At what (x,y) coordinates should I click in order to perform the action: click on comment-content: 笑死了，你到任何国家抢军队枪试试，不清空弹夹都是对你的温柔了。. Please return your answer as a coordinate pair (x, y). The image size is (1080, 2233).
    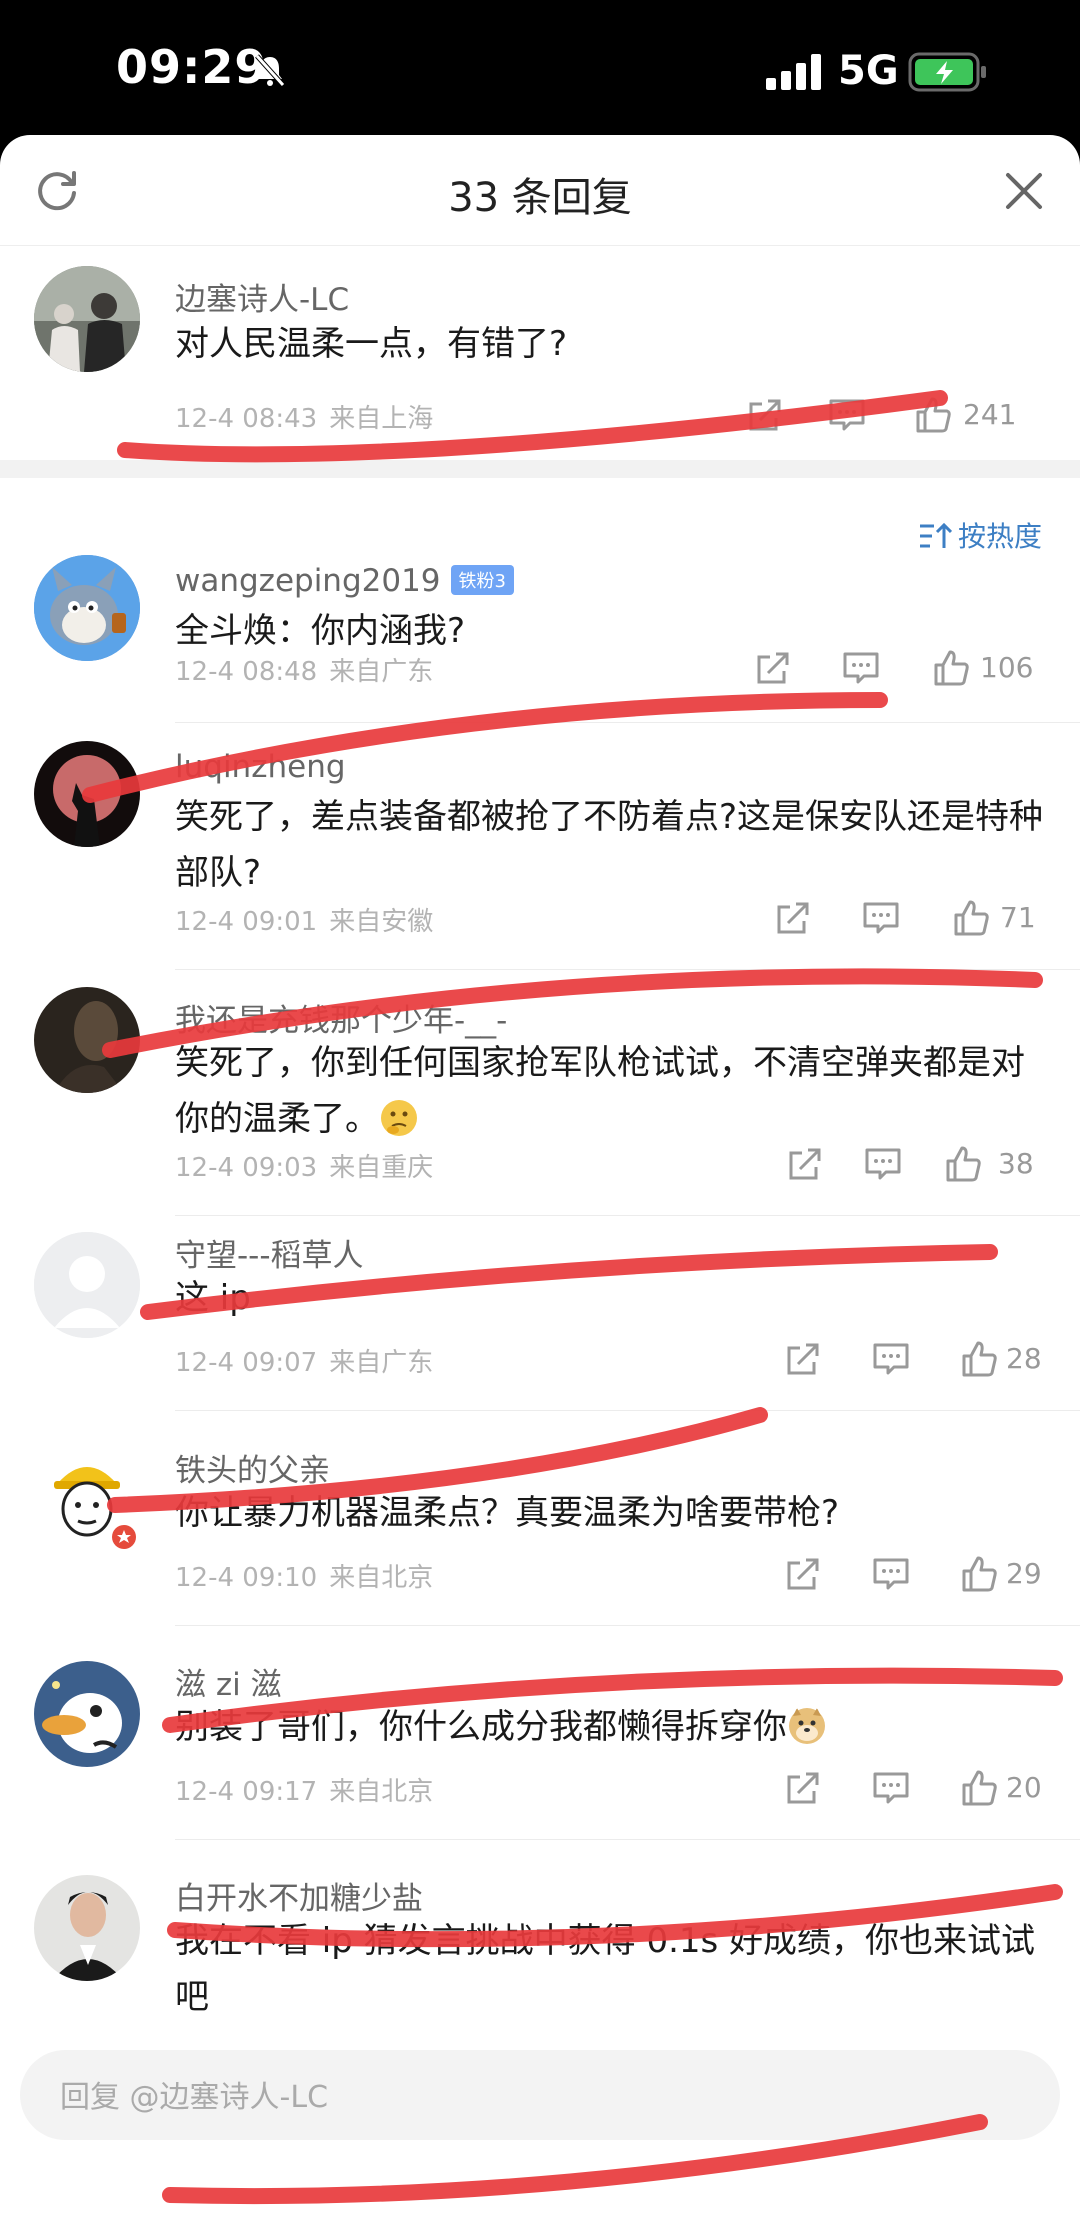
    Looking at the image, I should click on (610, 1091).